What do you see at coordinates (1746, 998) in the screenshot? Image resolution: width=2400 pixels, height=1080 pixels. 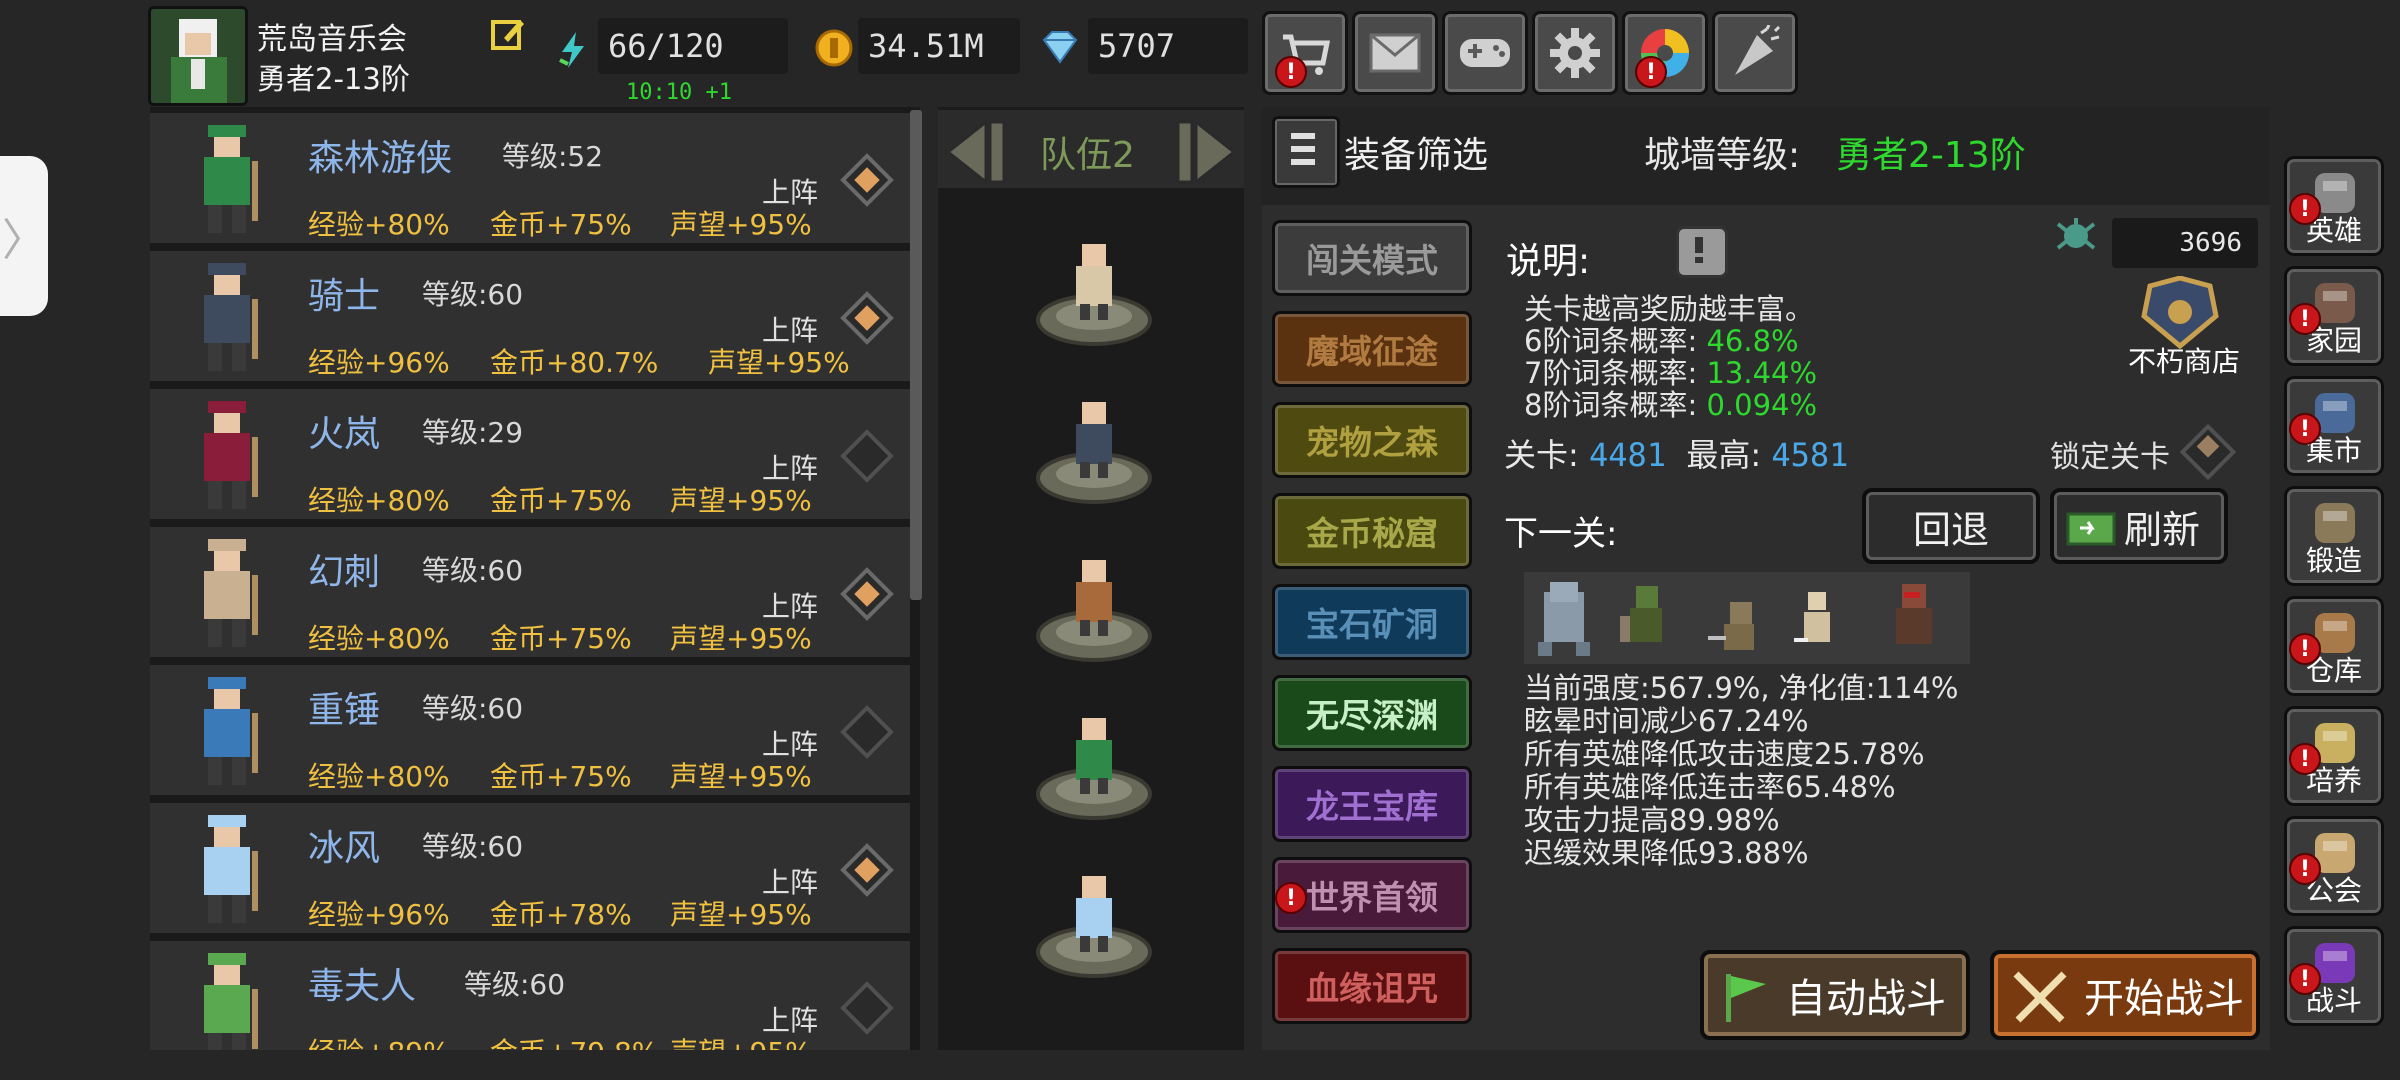 I see `flag-icon` at bounding box center [1746, 998].